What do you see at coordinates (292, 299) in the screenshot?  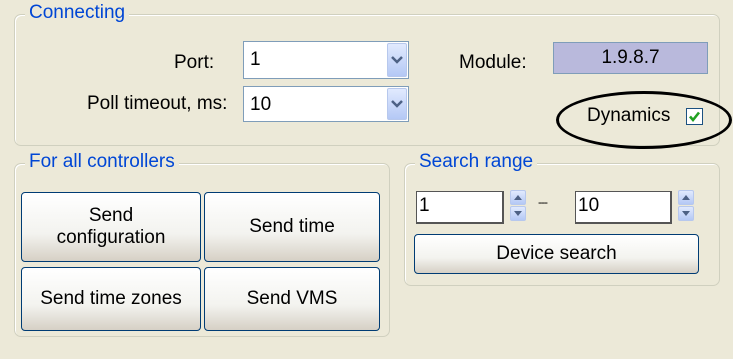 I see `send-vms-button: Send VMS` at bounding box center [292, 299].